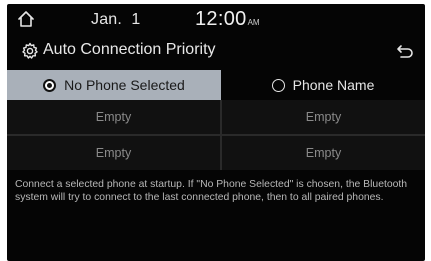 This screenshot has width=431, height=261. I want to click on back-button, so click(405, 52).